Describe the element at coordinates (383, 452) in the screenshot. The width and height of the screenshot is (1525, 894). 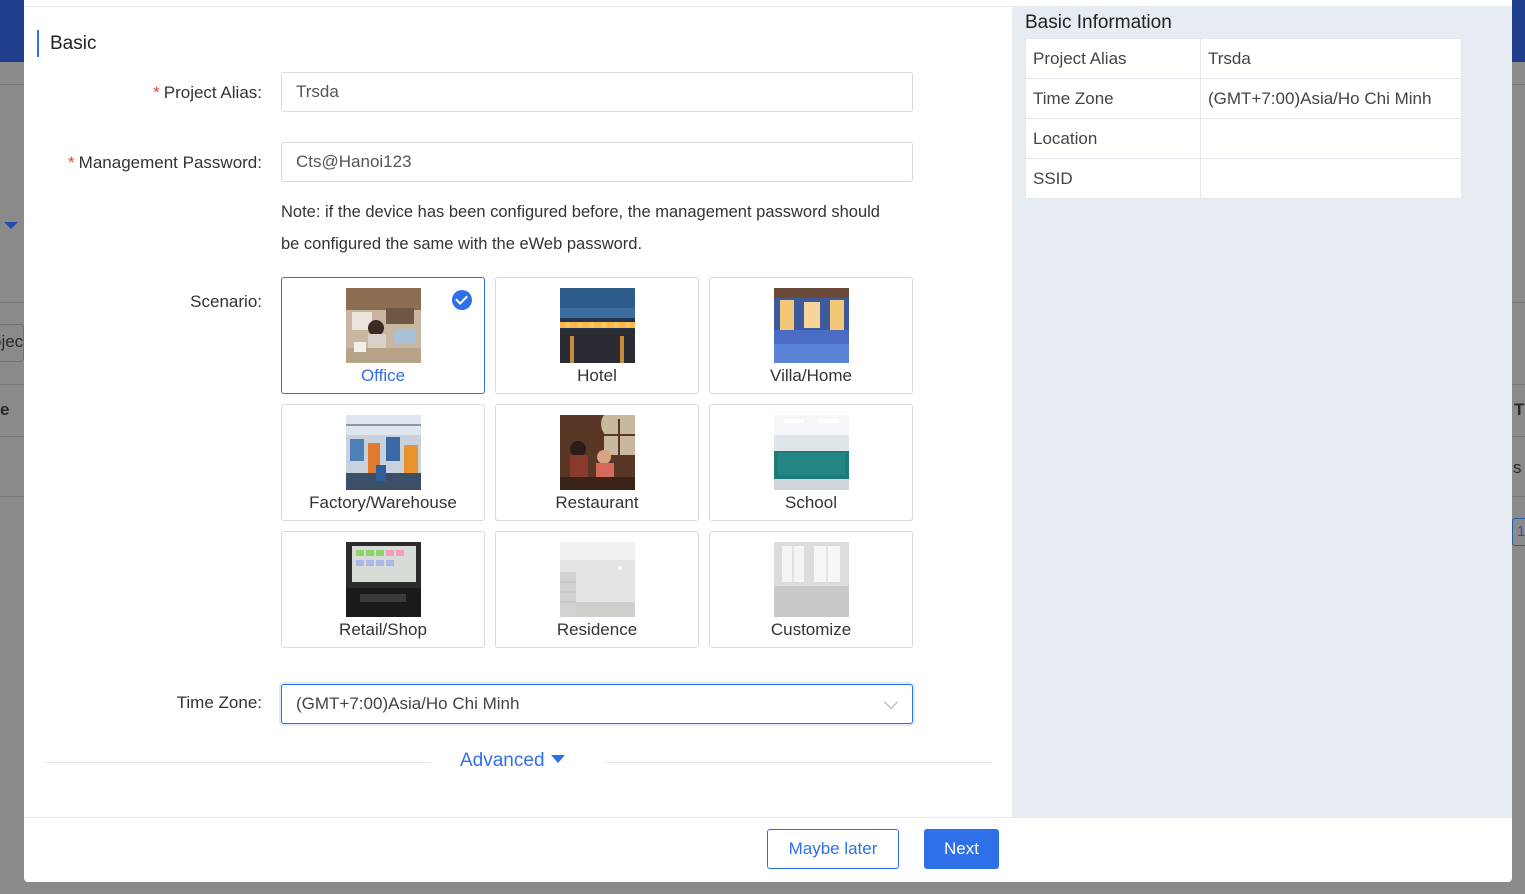
I see `factory-photo` at that location.